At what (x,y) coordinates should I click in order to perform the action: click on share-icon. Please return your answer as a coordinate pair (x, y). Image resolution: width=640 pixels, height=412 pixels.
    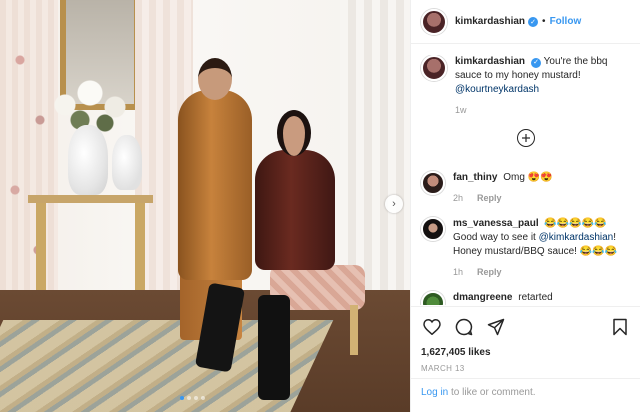
    Looking at the image, I should click on (496, 327).